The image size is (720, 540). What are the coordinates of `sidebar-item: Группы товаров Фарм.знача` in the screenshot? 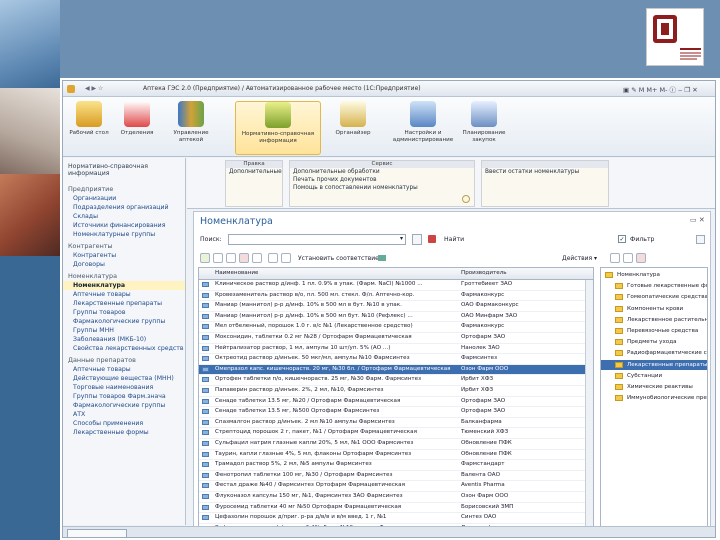 It's located at (124, 396).